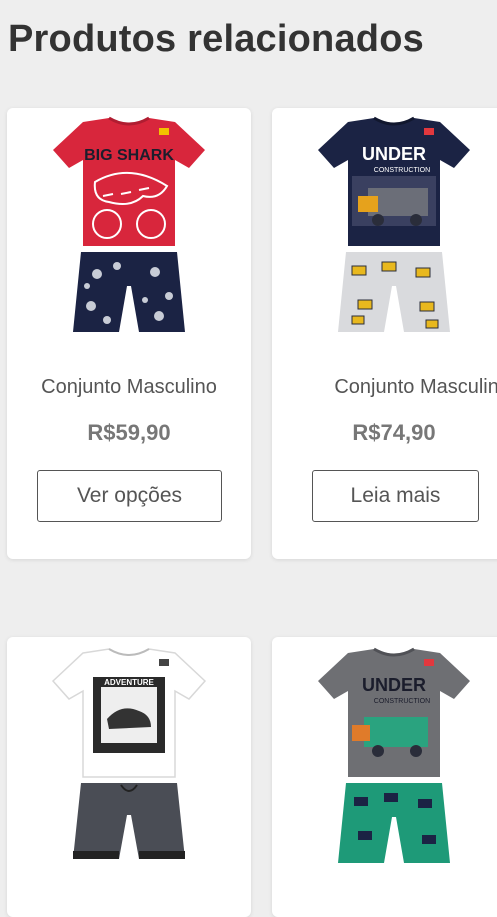 The image size is (497, 917). I want to click on product-price: R$59,90, so click(129, 432).